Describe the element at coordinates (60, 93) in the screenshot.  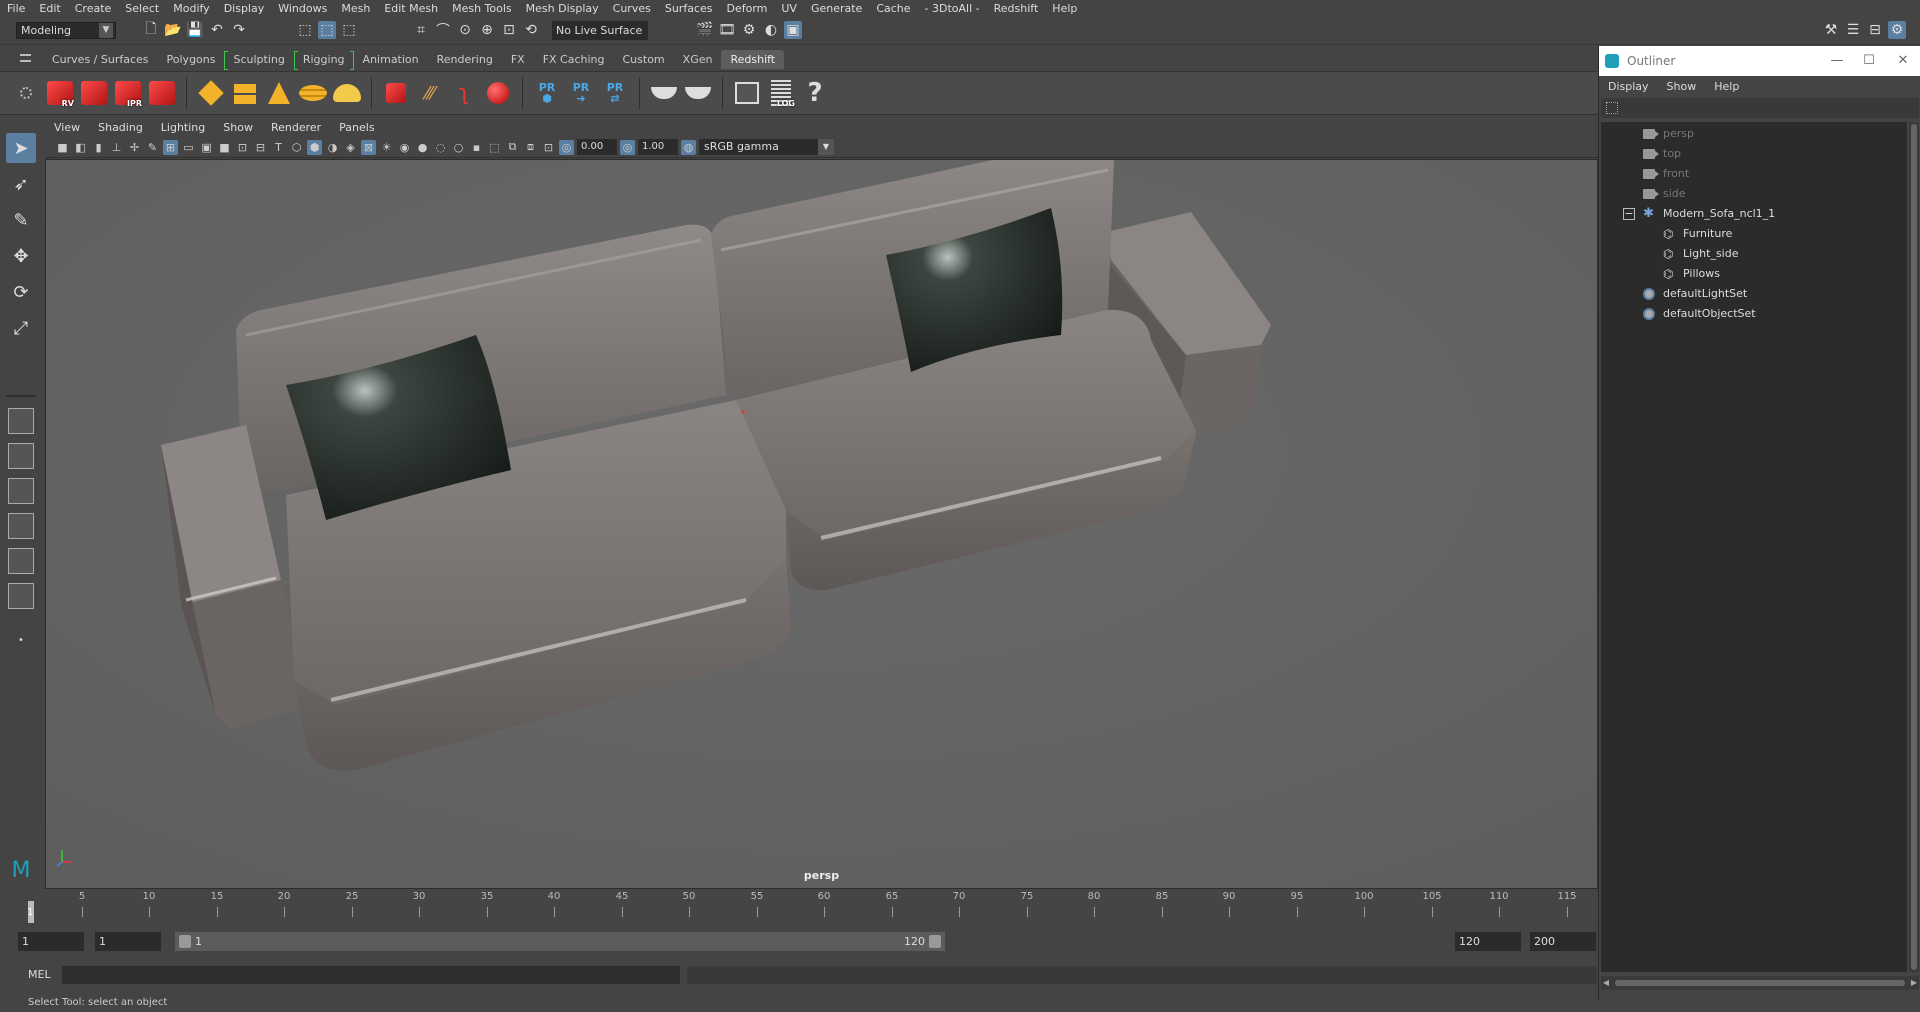
I see `redshift-render-view-button: RV` at that location.